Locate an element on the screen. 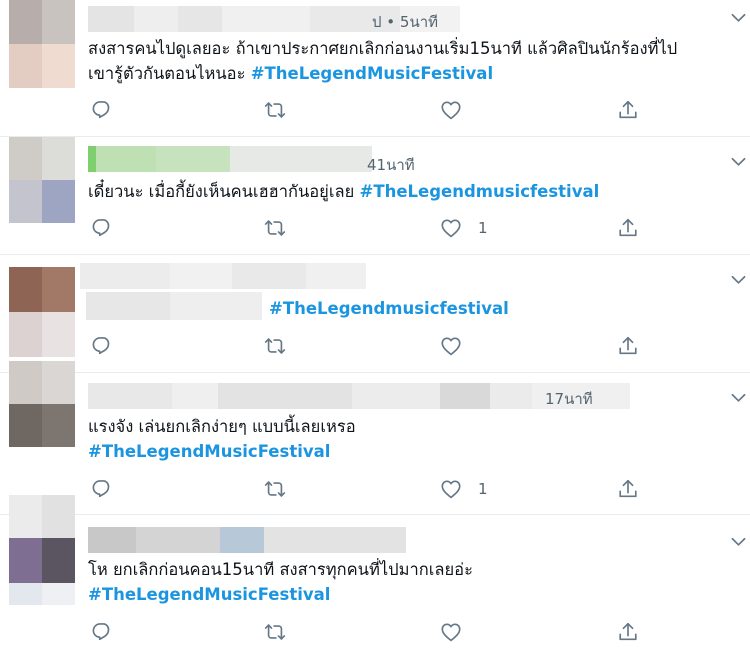 This screenshot has height=662, width=750. tweet-text-line: แรงจัง เล่นยกเลิกง่ายๆ แบบนี้เลยเหรอ is located at coordinates (222, 426).